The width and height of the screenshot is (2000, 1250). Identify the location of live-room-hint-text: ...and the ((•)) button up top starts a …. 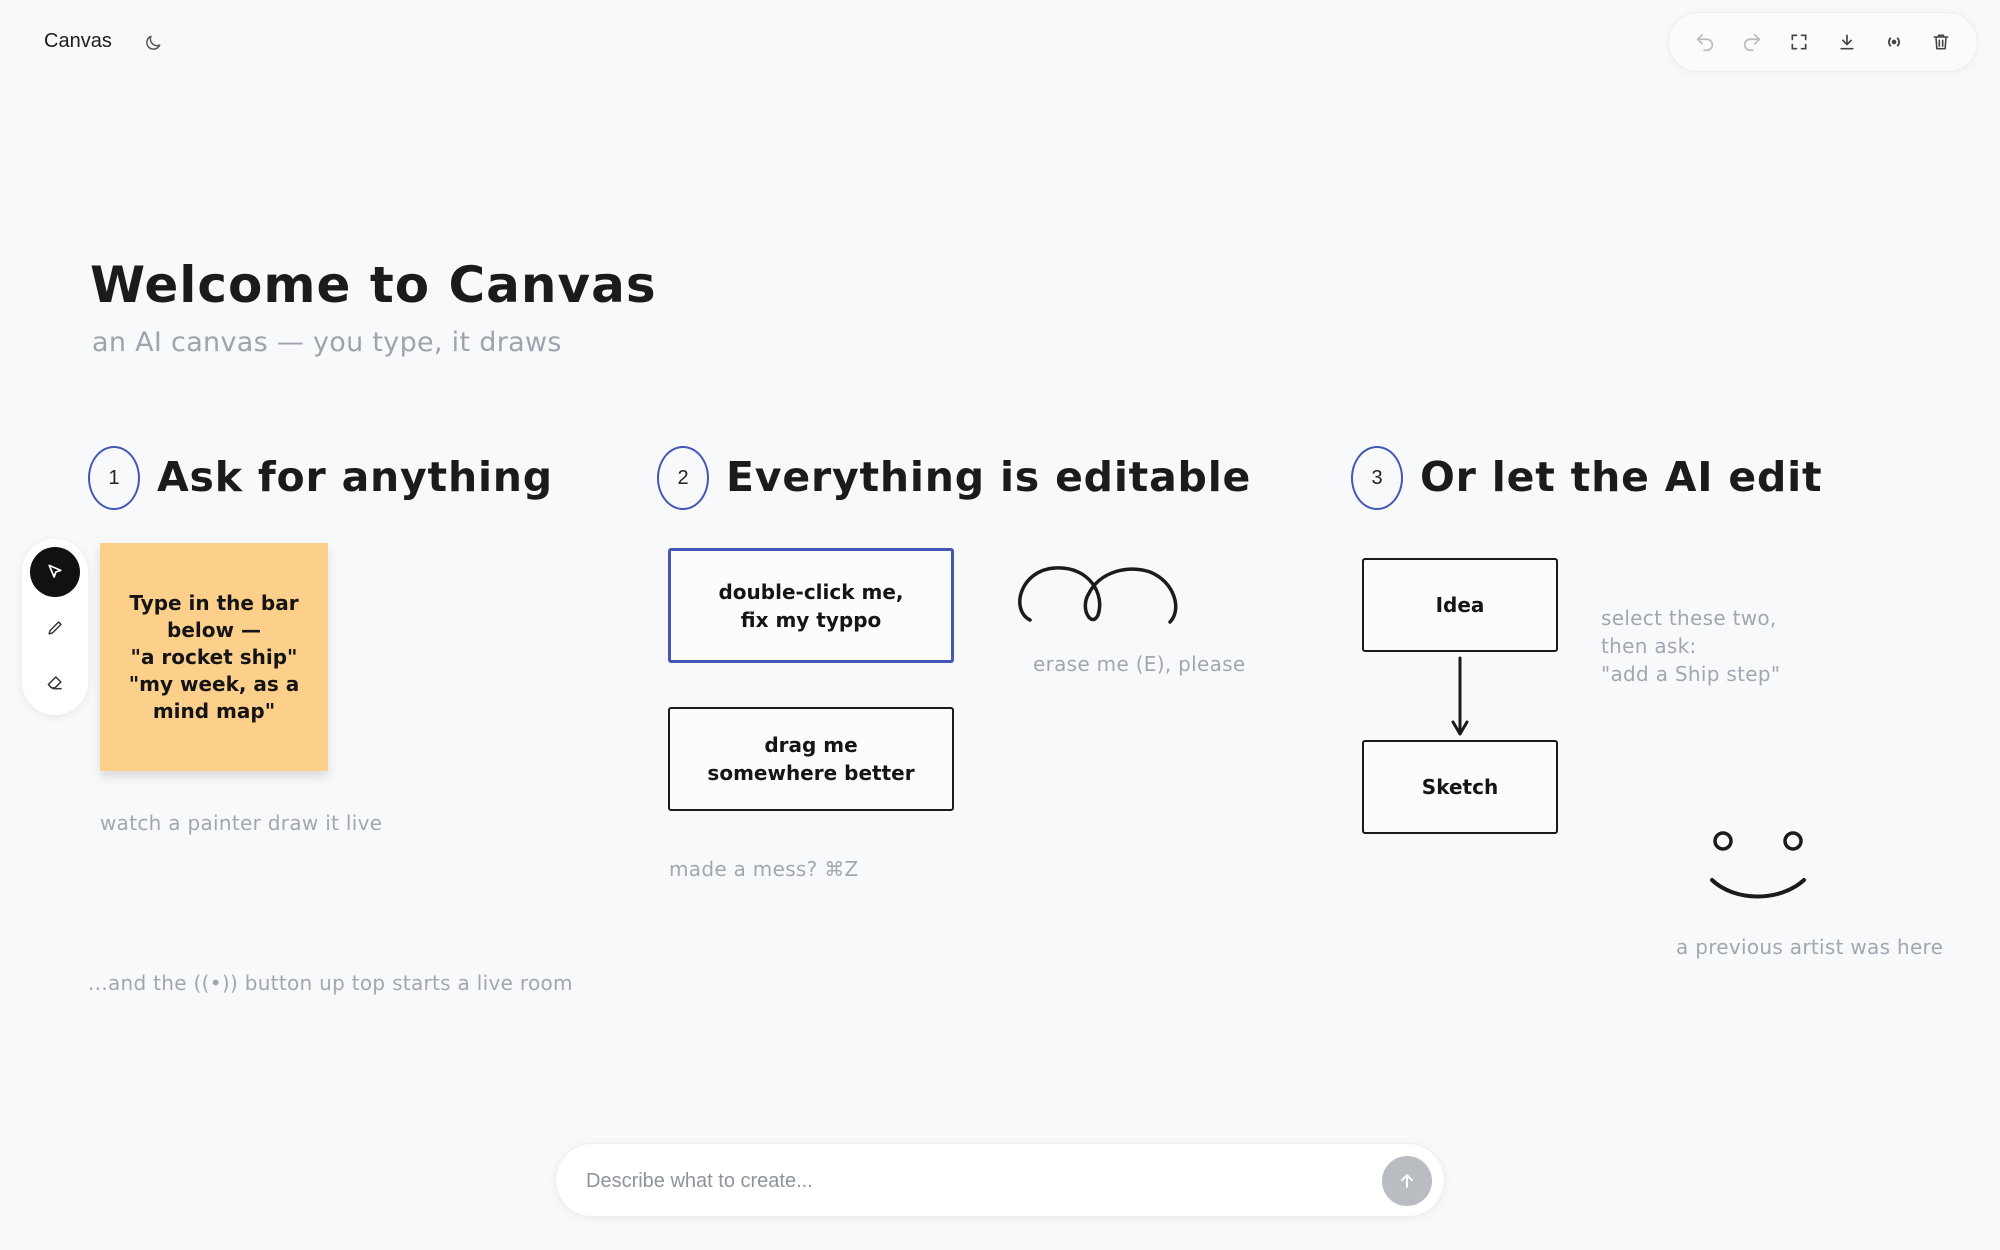
(330, 983).